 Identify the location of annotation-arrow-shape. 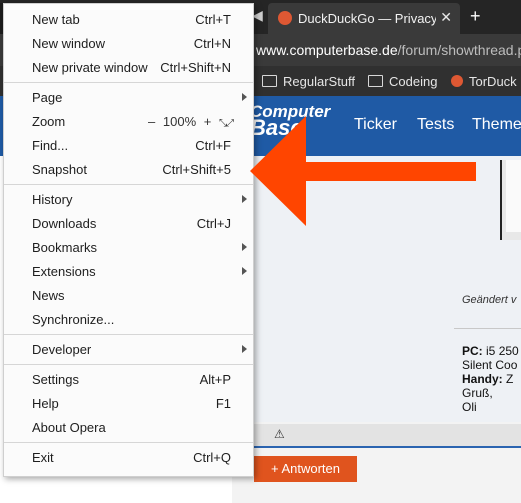
(363, 171).